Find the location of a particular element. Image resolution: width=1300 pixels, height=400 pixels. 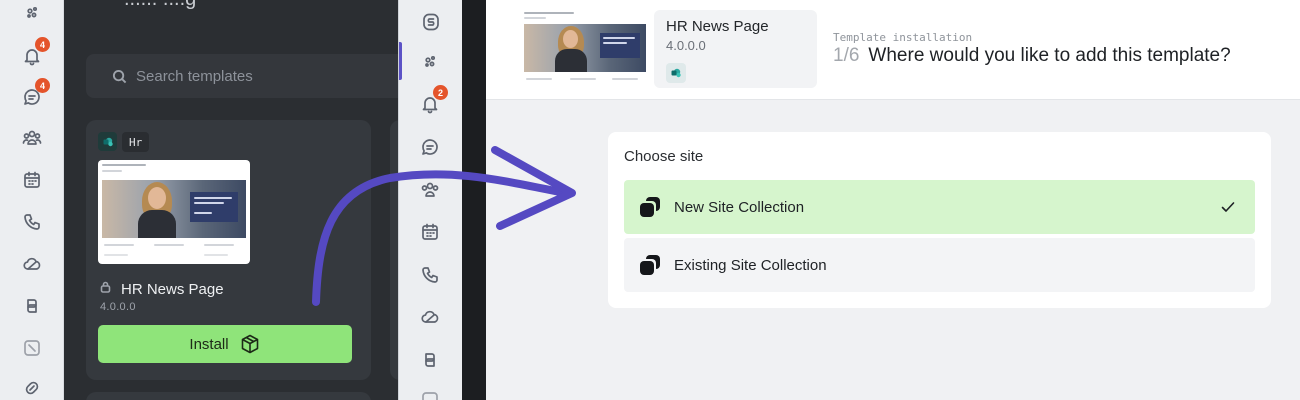

install-label: Install is located at coordinates (209, 344).